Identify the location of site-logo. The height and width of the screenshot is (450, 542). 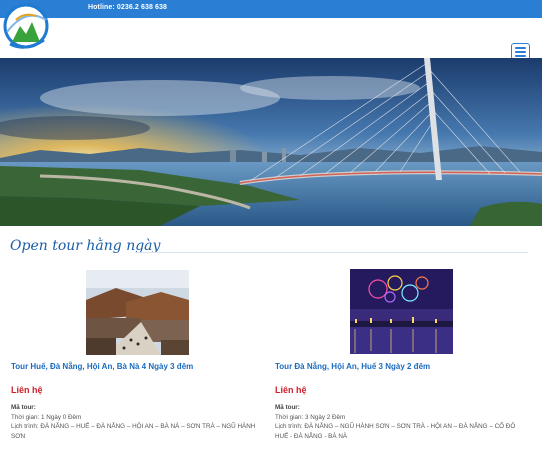
(26, 28).